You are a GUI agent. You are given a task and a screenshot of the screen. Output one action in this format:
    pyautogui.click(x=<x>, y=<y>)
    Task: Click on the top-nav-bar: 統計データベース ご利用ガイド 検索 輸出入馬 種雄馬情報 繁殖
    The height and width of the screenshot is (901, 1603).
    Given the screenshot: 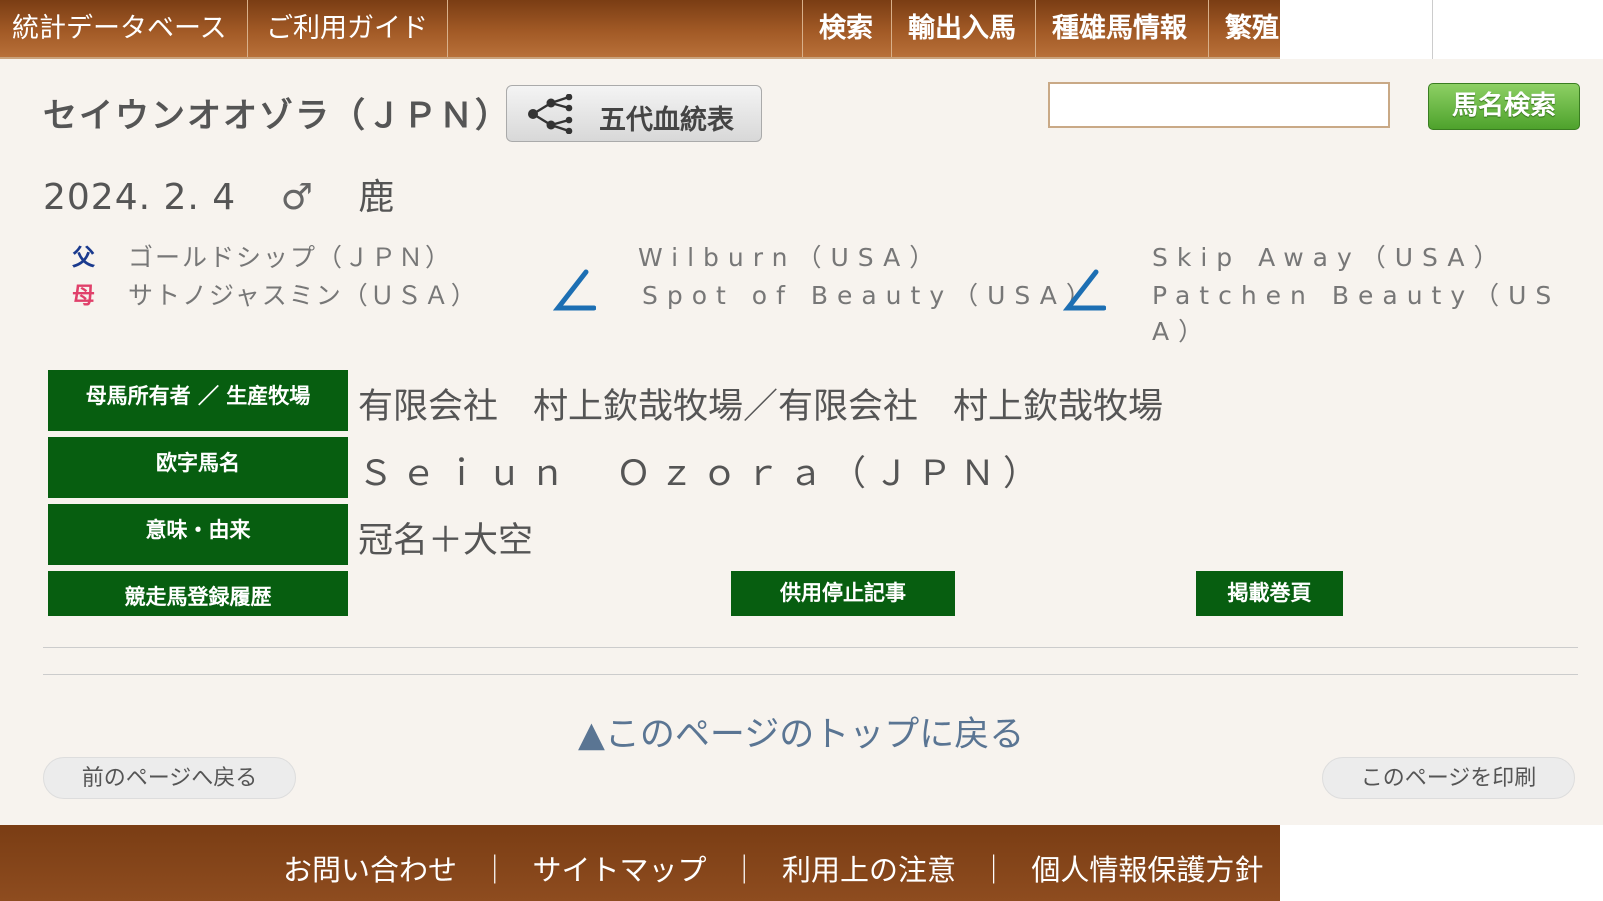 What is the action you would take?
    pyautogui.click(x=640, y=29)
    